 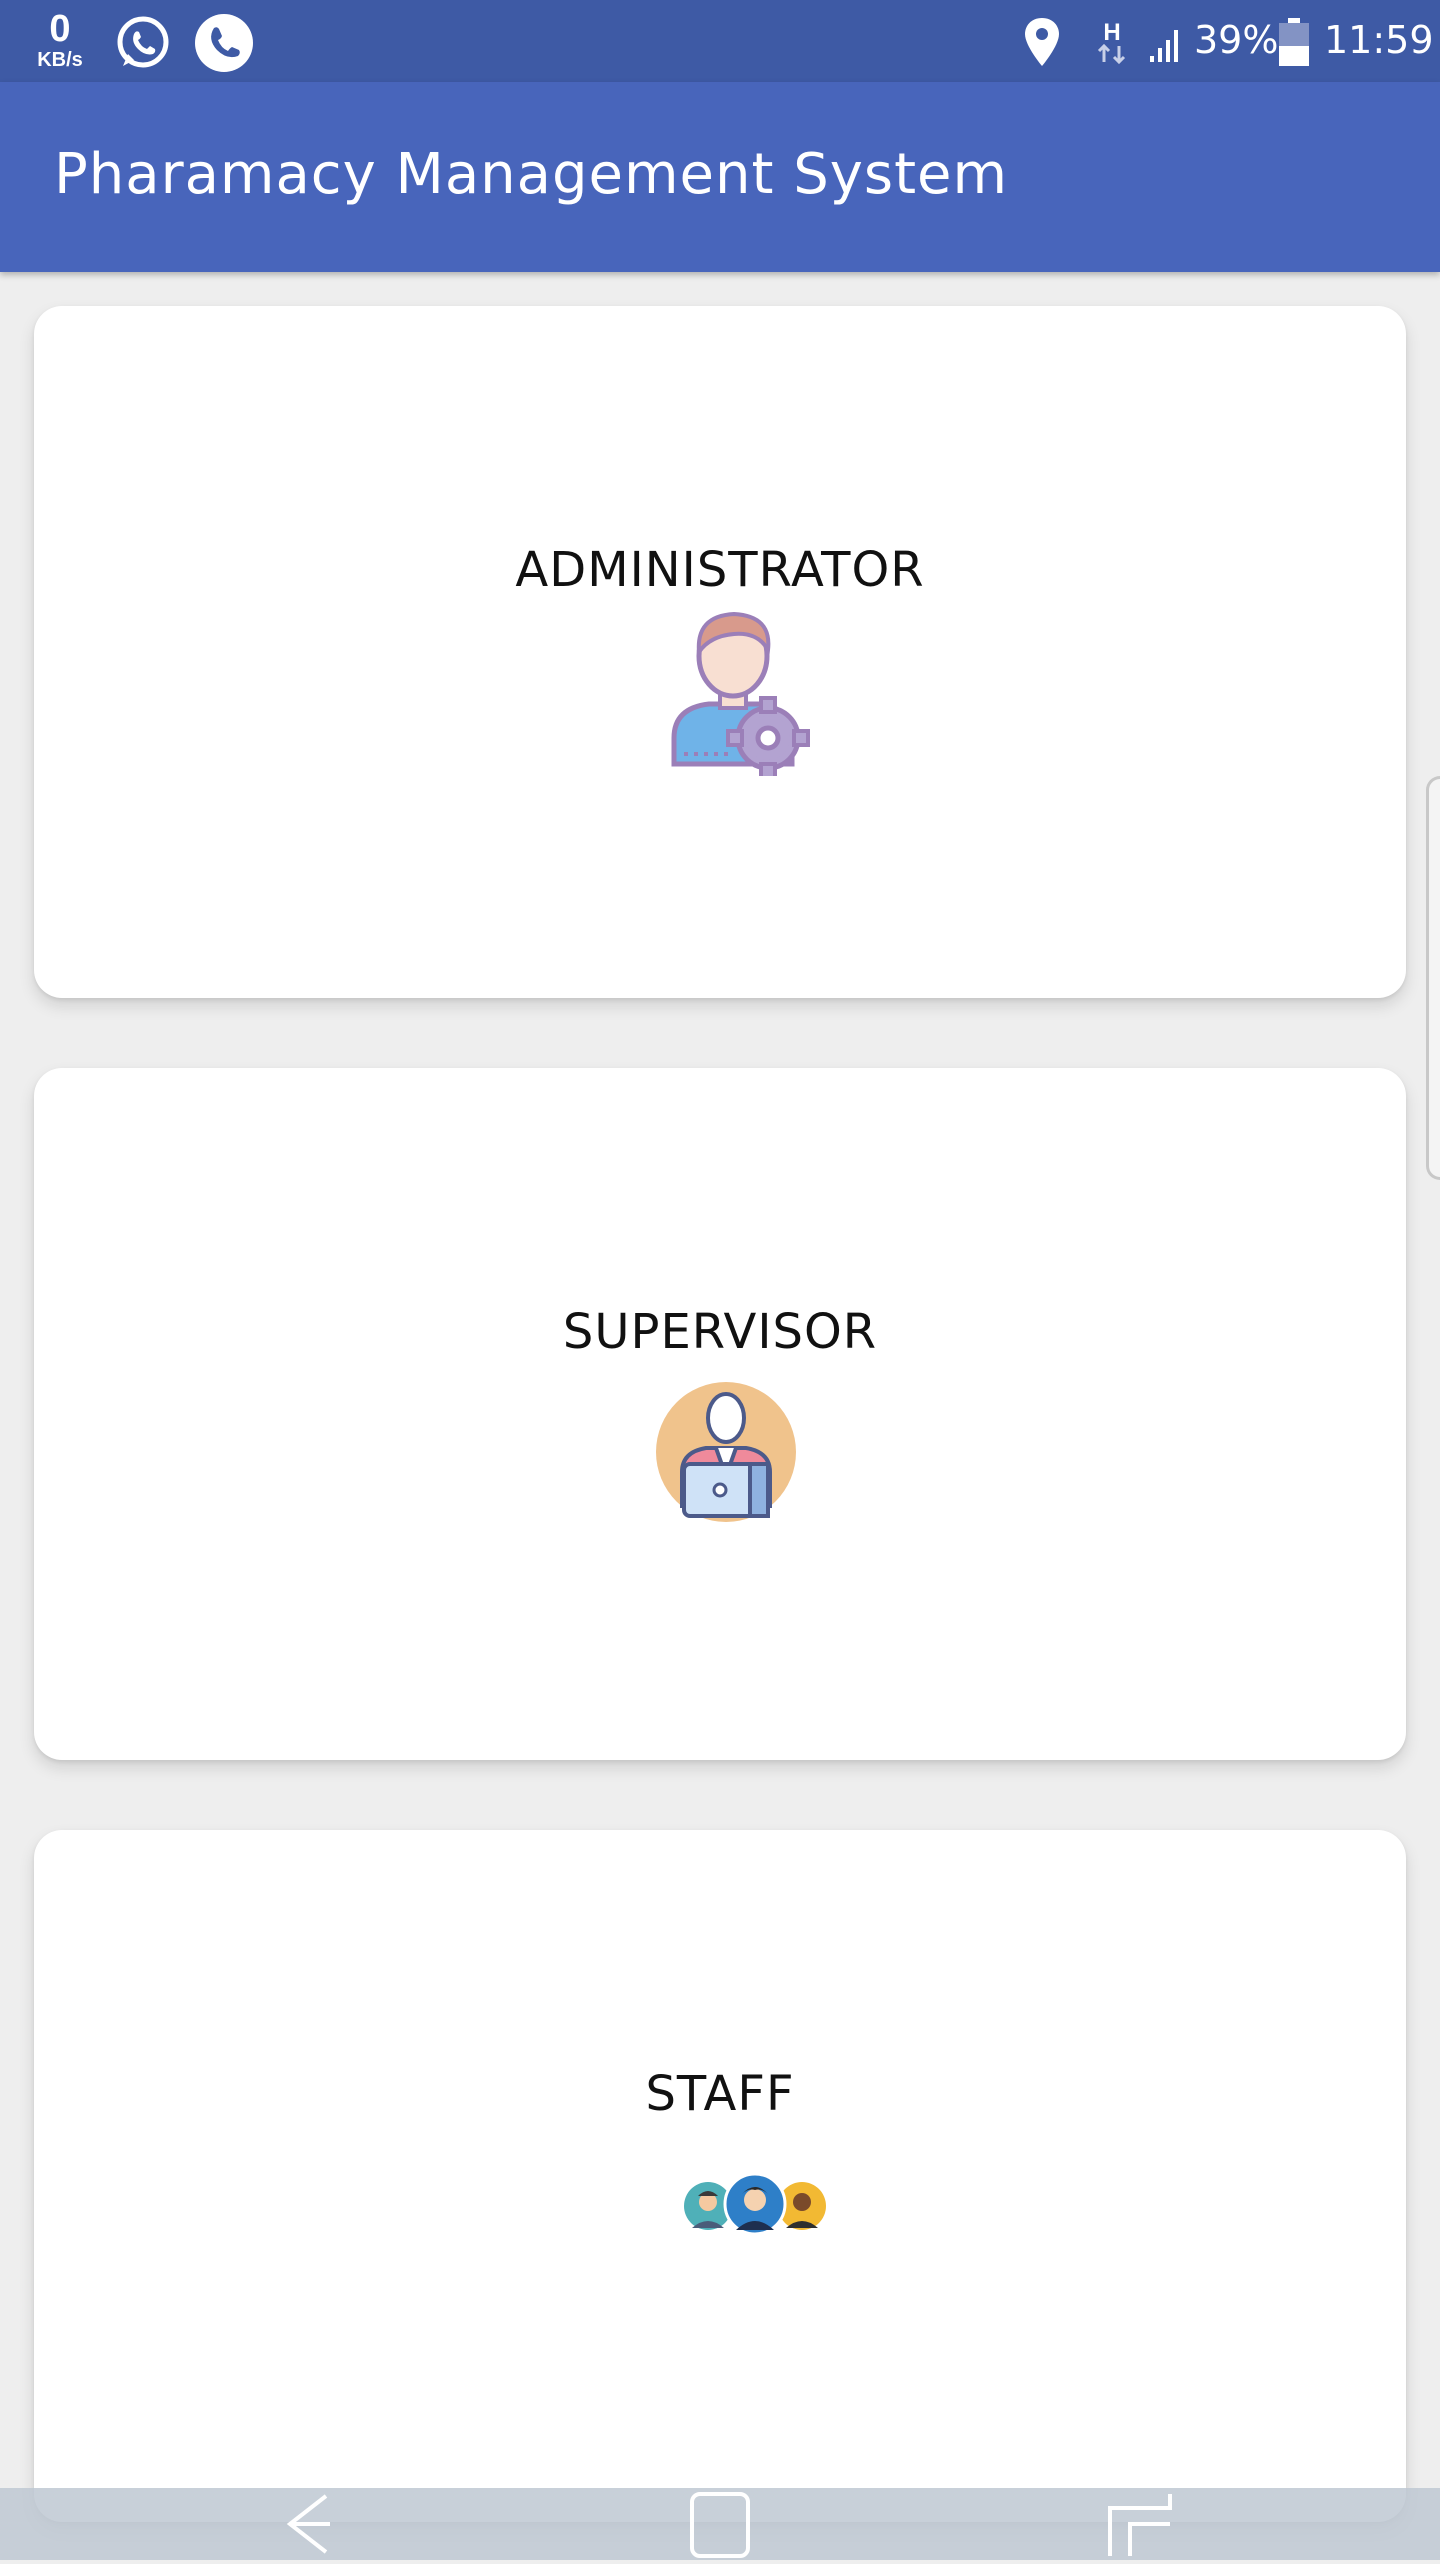 I want to click on supervisor-laptop-icon, so click(x=726, y=1454).